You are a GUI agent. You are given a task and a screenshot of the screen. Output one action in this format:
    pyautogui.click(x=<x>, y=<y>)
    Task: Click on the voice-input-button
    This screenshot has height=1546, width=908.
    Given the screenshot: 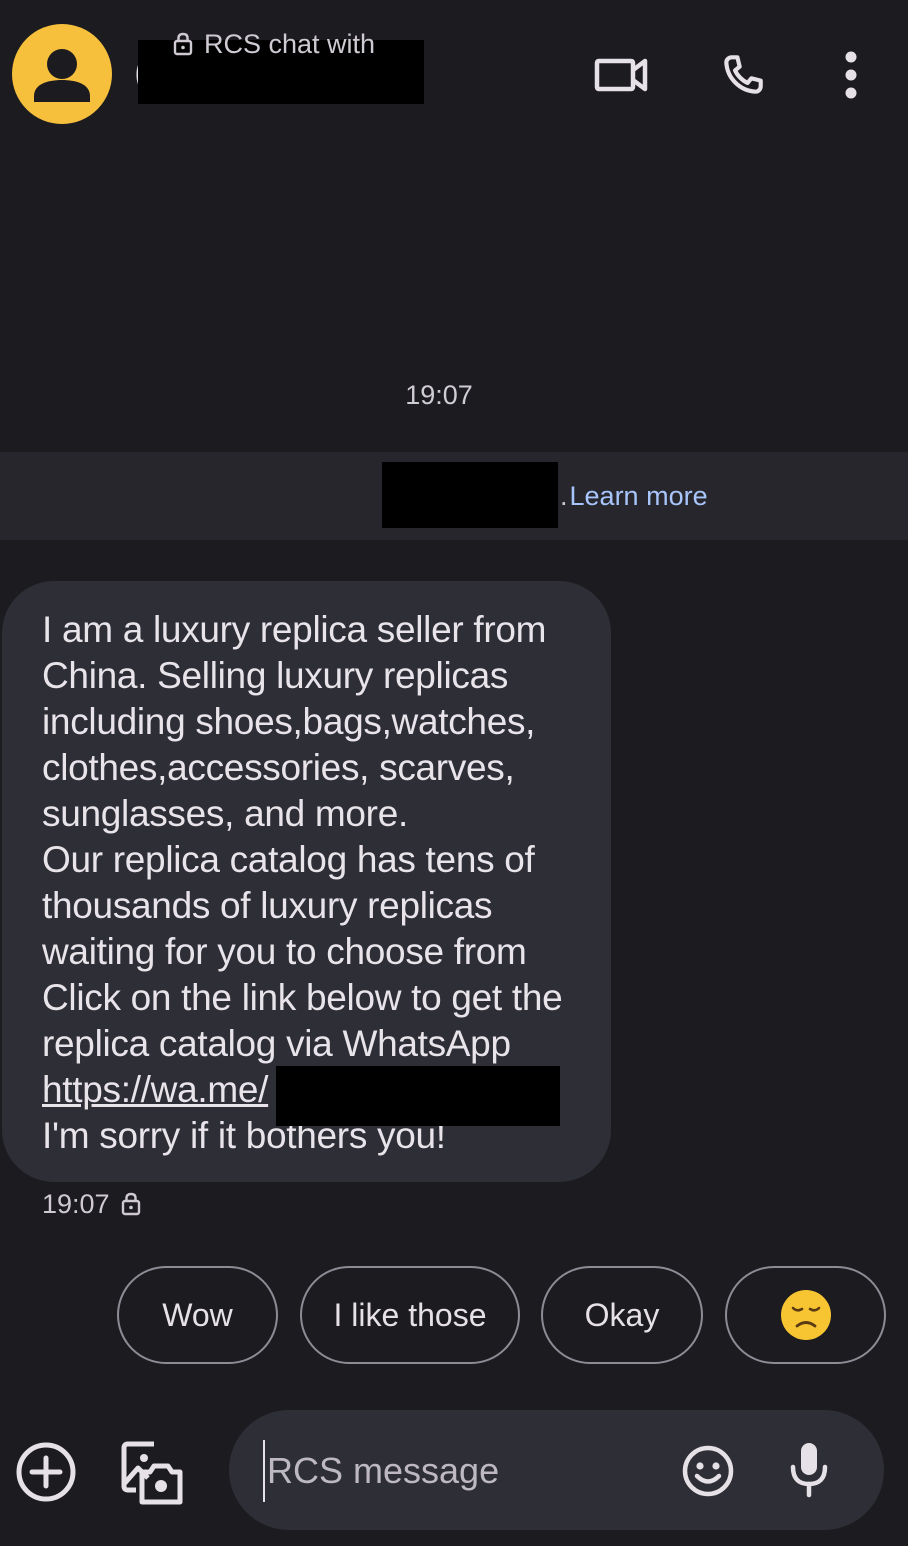 What is the action you would take?
    pyautogui.click(x=809, y=1470)
    